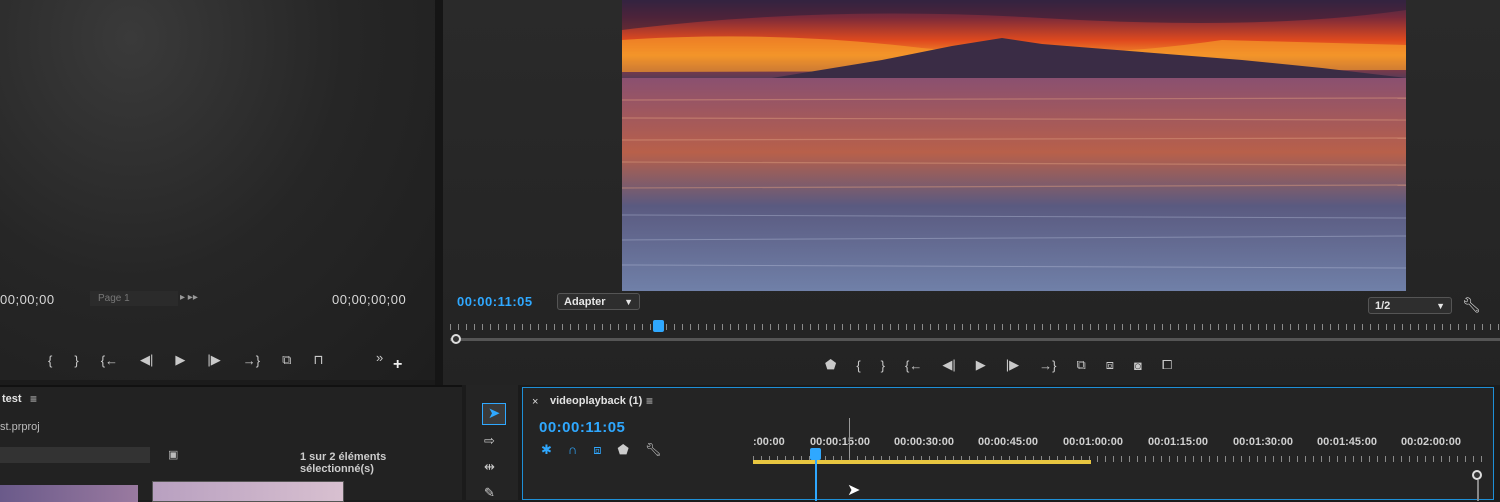 Image resolution: width=1500 pixels, height=502 pixels. I want to click on panel-divider, so click(439, 192).